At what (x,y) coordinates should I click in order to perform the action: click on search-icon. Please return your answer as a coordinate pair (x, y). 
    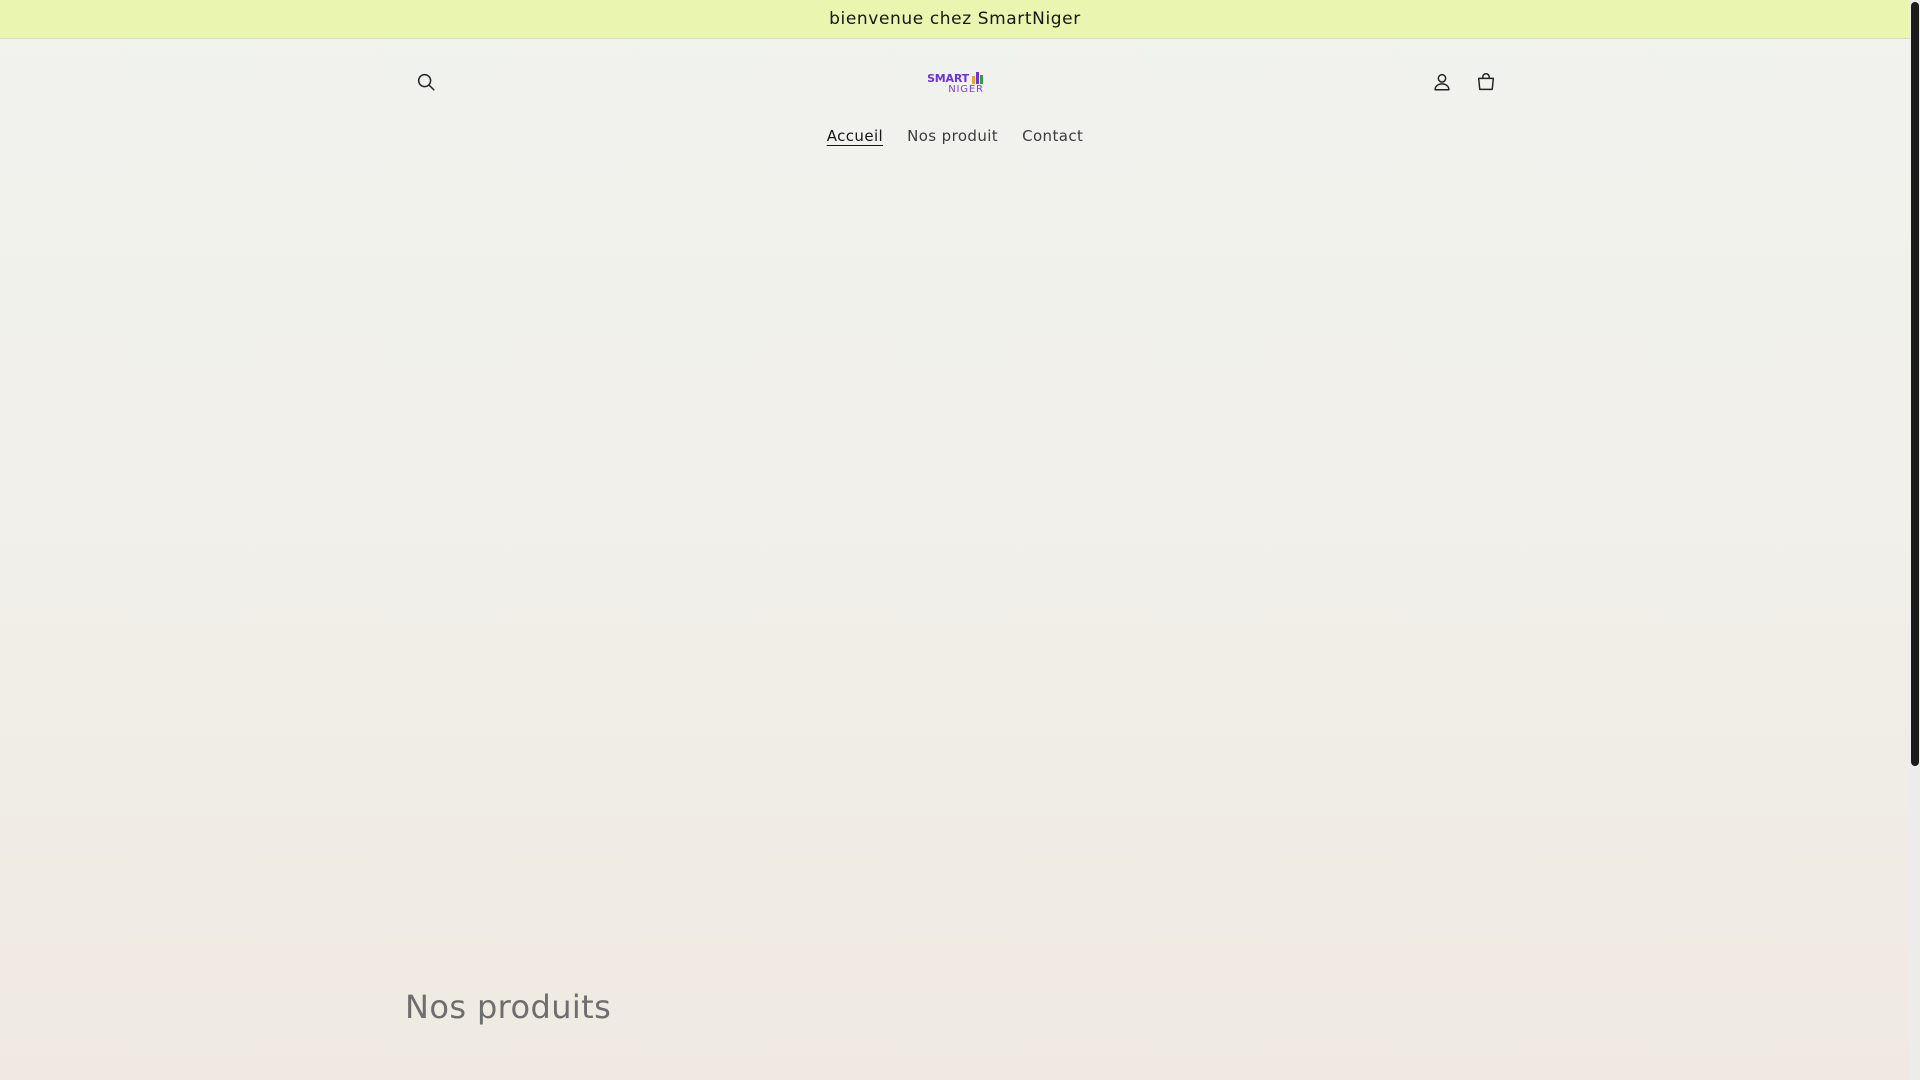
    Looking at the image, I should click on (426, 82).